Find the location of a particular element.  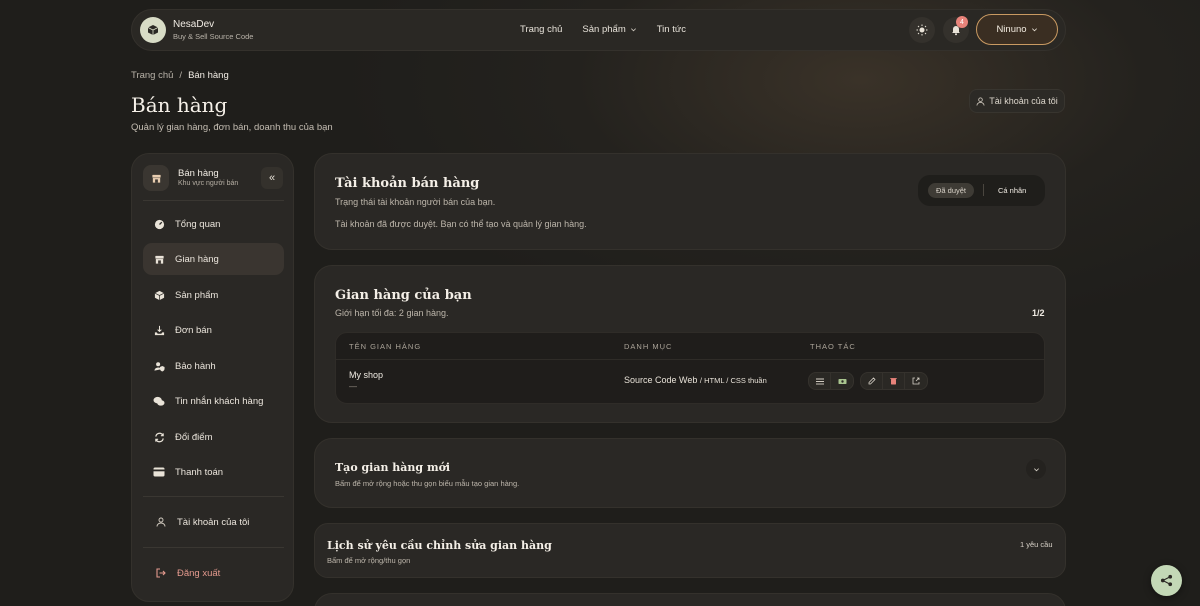

notification-badge: 4 is located at coordinates (962, 22).